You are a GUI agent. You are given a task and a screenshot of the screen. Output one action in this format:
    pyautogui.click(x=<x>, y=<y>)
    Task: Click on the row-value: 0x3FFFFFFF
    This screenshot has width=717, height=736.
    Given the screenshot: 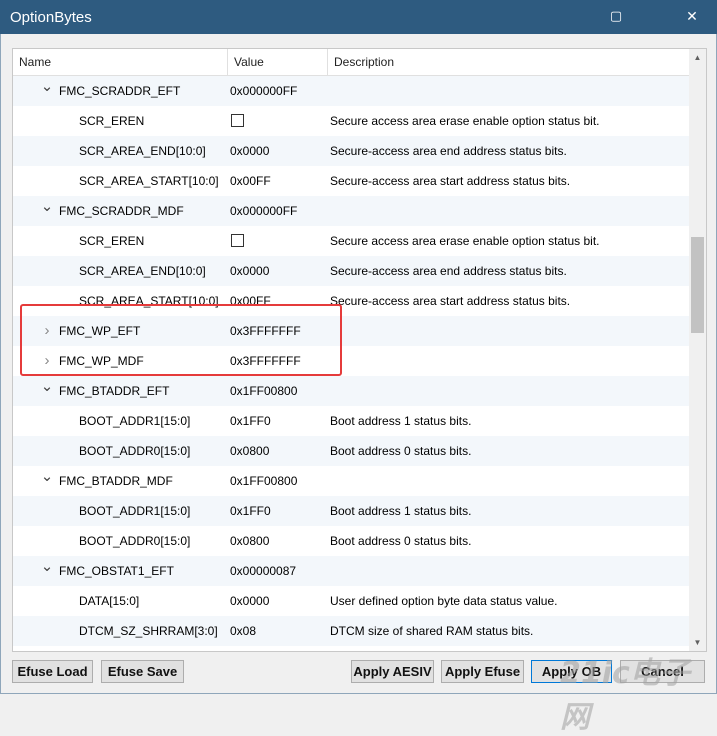 What is the action you would take?
    pyautogui.click(x=265, y=361)
    